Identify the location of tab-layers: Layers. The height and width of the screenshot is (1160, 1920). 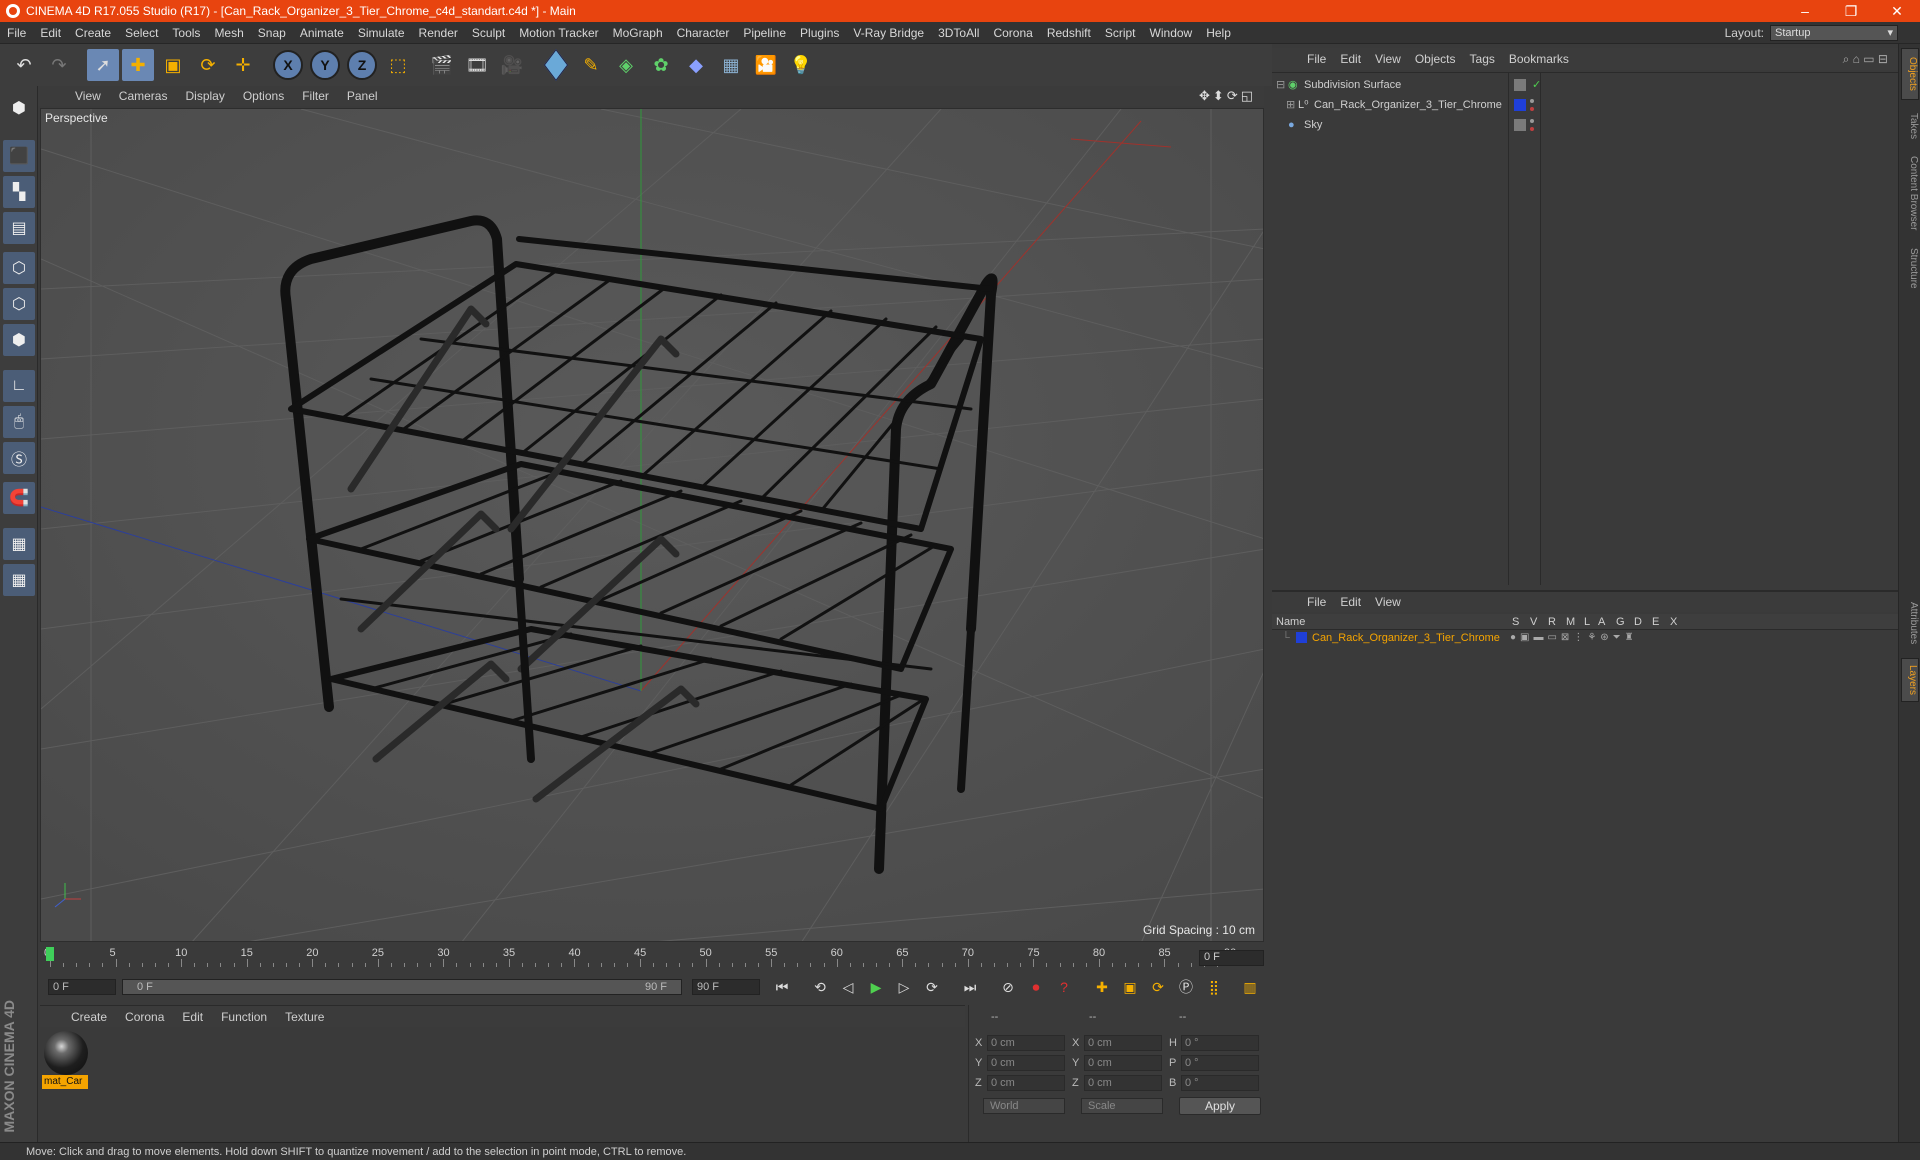
(1910, 680).